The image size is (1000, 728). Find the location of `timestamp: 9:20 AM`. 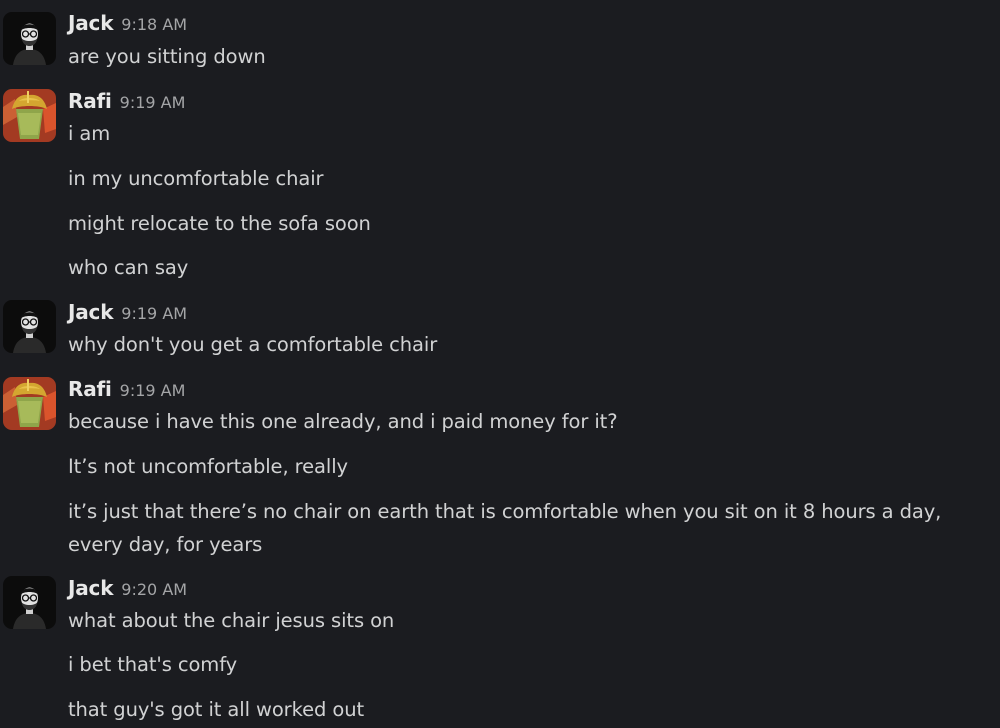

timestamp: 9:20 AM is located at coordinates (154, 589).